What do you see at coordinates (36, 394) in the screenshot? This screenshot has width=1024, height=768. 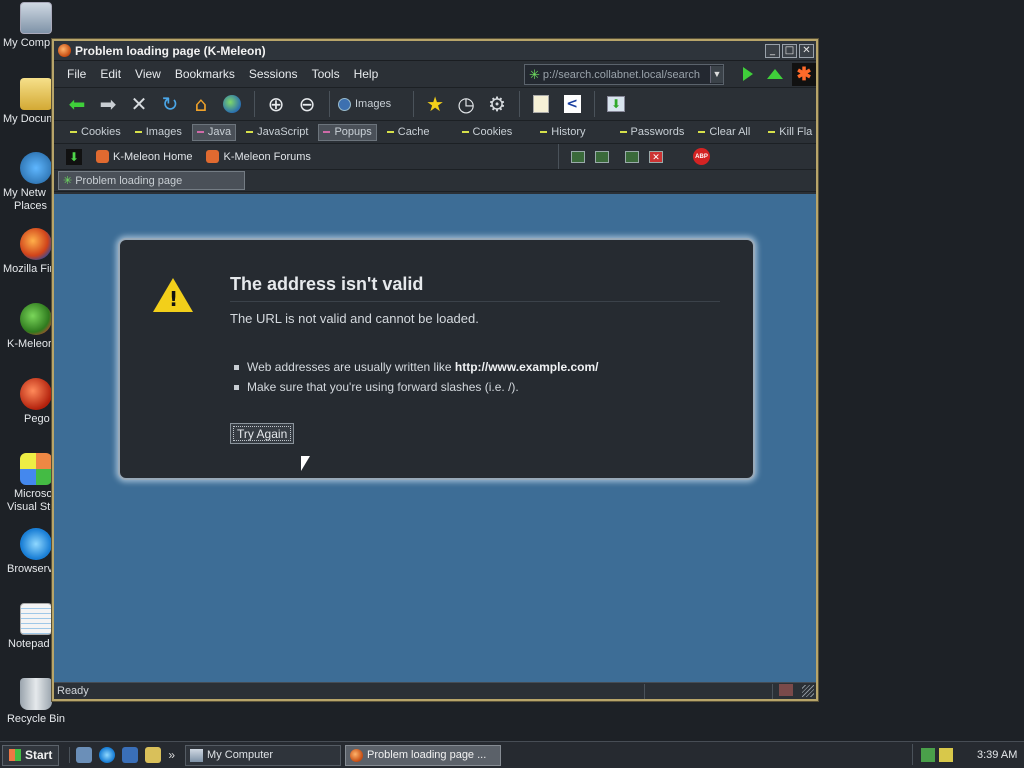 I see `pego-icon` at bounding box center [36, 394].